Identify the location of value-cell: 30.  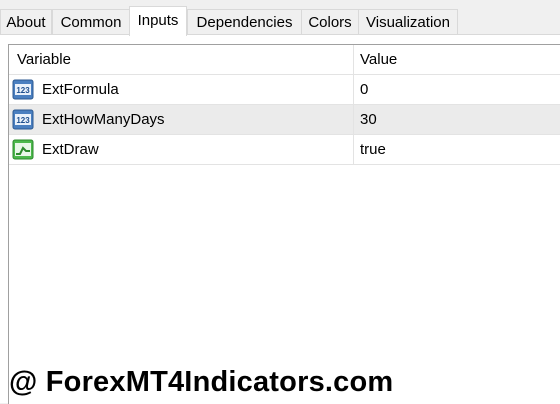
(460, 119).